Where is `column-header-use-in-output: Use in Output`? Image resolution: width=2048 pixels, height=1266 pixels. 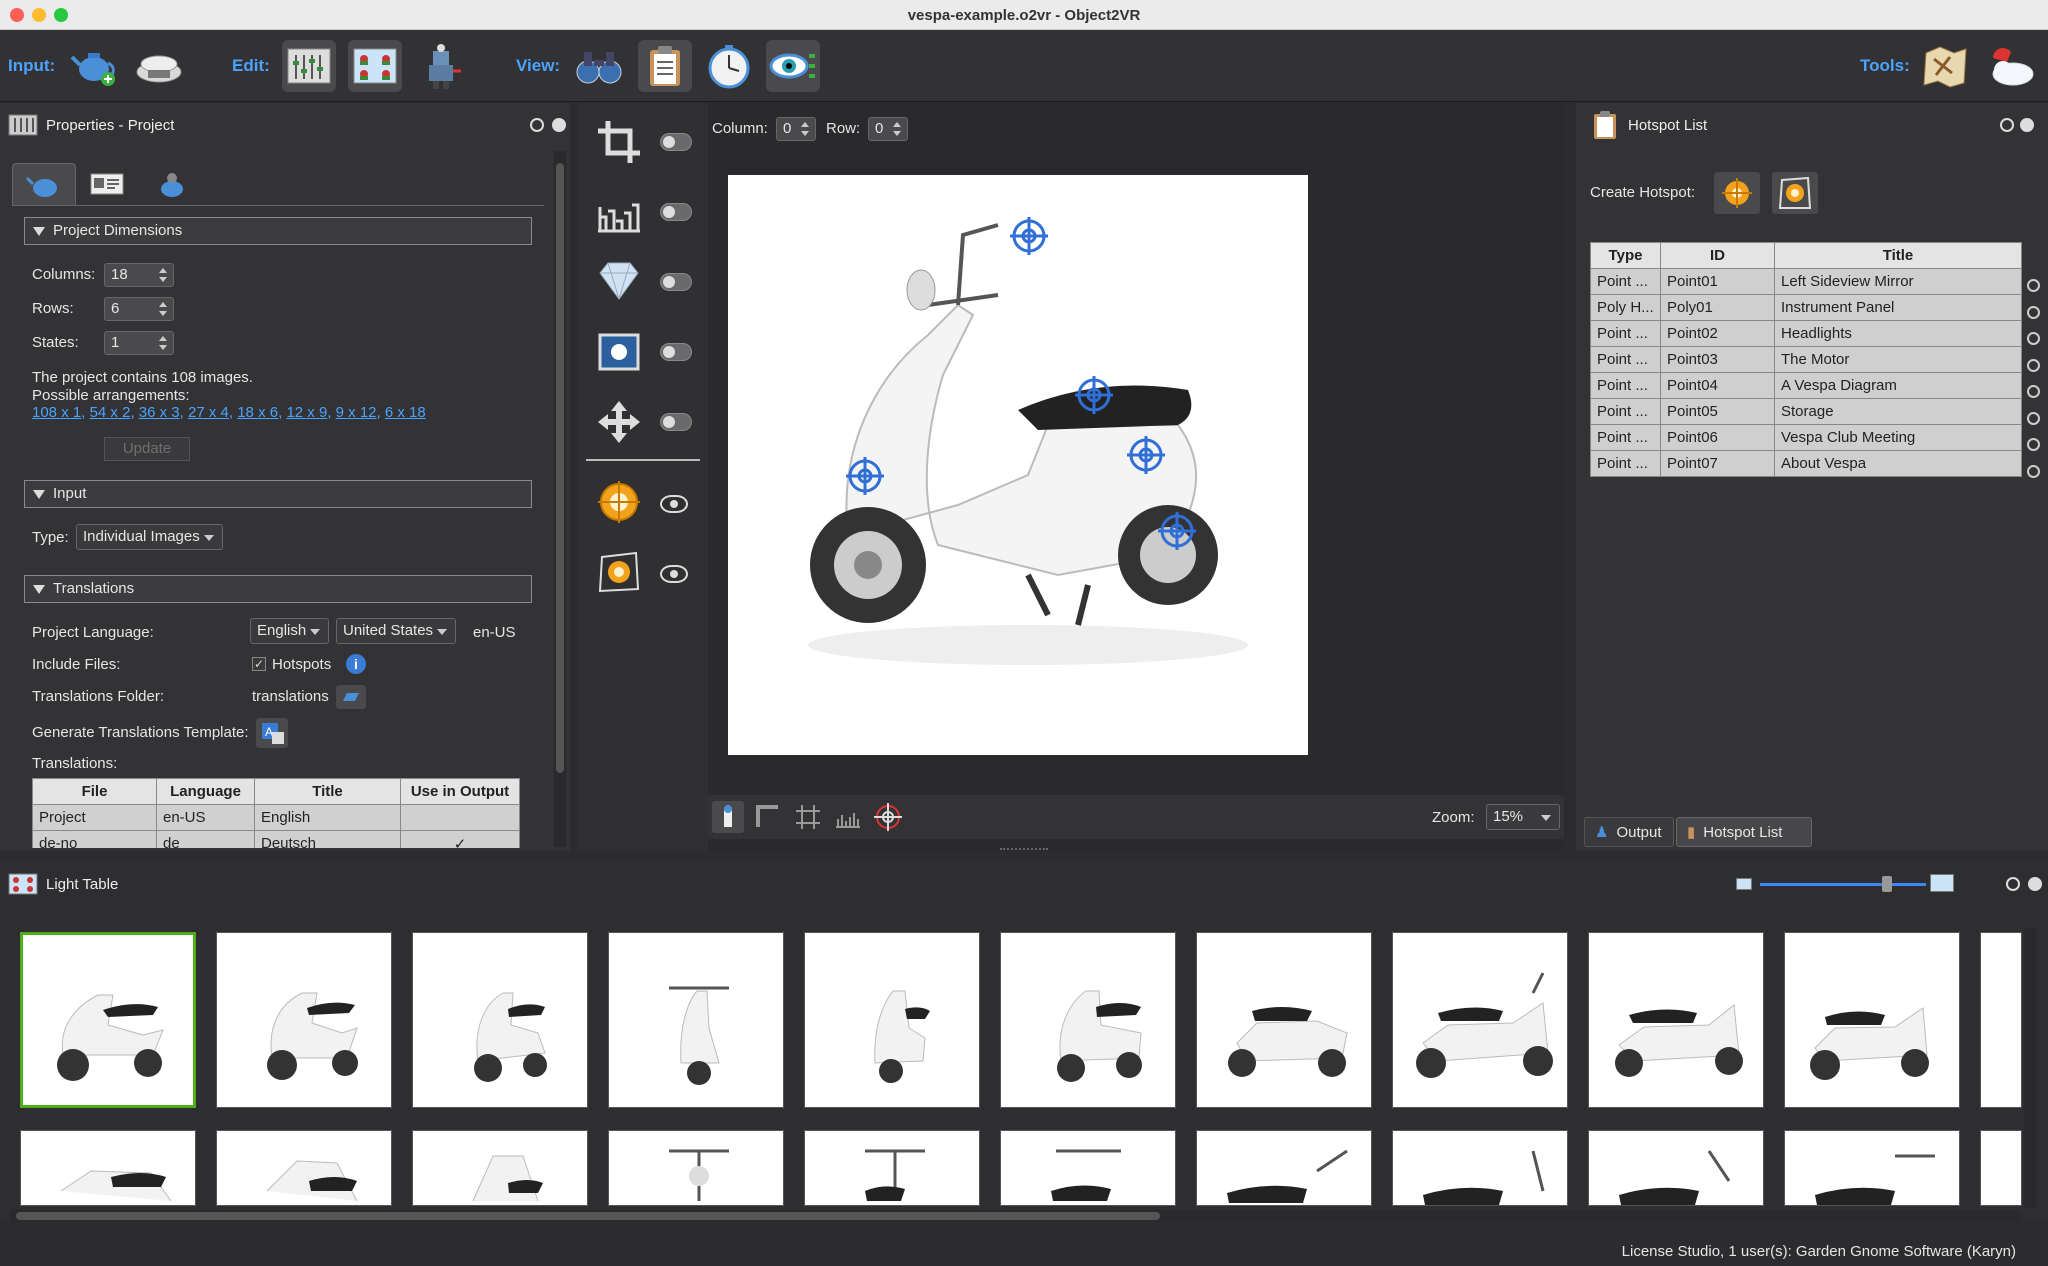
column-header-use-in-output: Use in Output is located at coordinates (460, 791).